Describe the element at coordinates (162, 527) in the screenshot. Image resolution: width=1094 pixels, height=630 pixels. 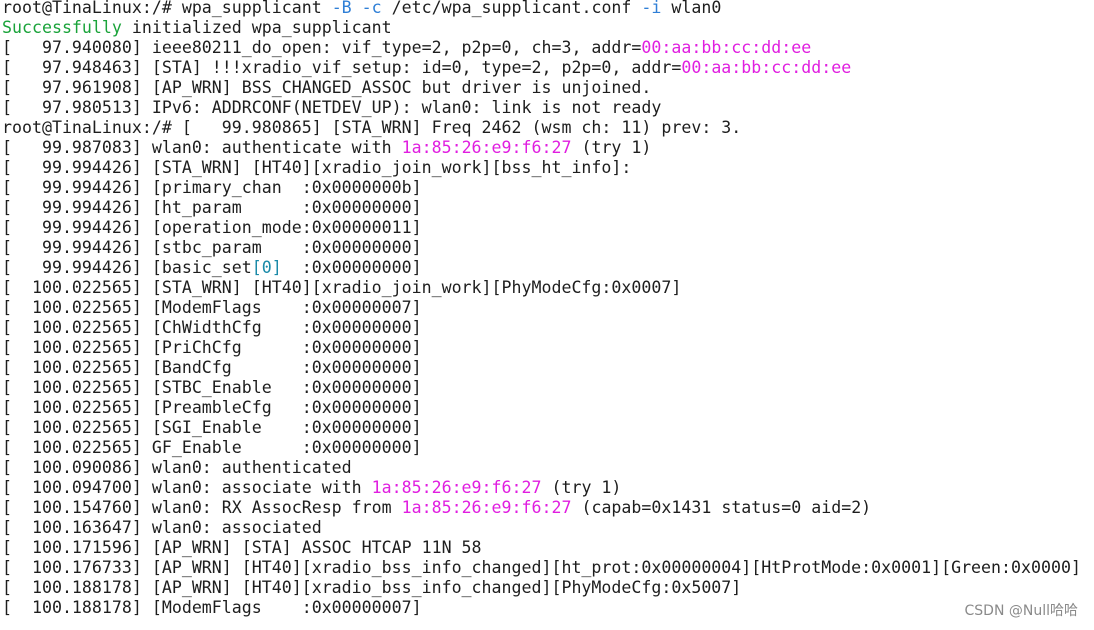
I see `terminal-text: [ 100.163647] wlan0: associated` at that location.